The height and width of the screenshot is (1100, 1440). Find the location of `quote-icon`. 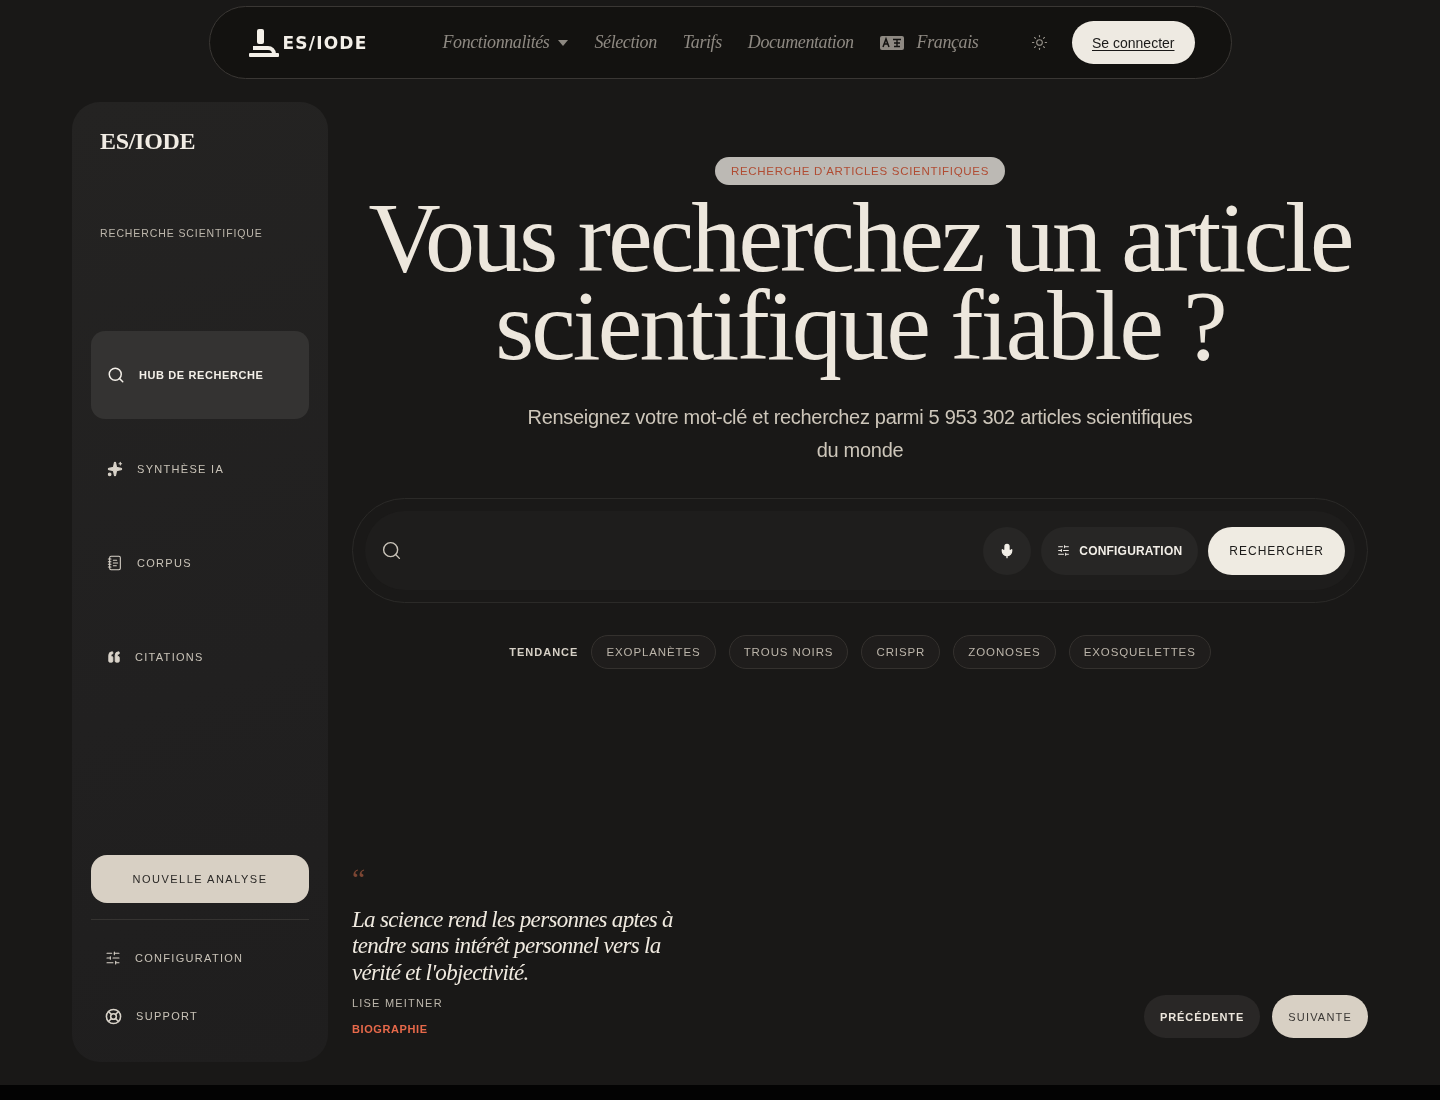

quote-icon is located at coordinates (114, 657).